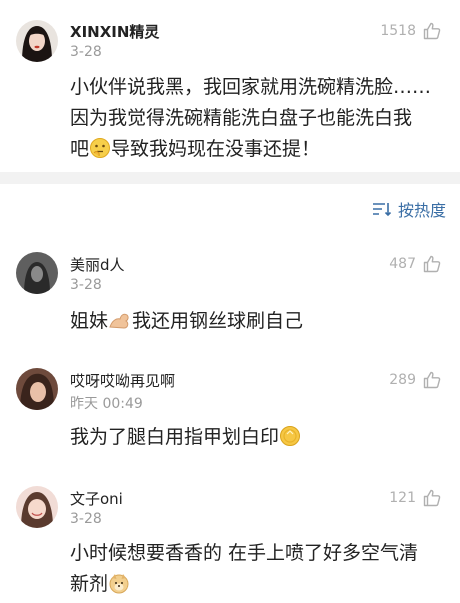 The height and width of the screenshot is (603, 460). What do you see at coordinates (122, 380) in the screenshot?
I see `username: 哎呀哎呦再见啊` at bounding box center [122, 380].